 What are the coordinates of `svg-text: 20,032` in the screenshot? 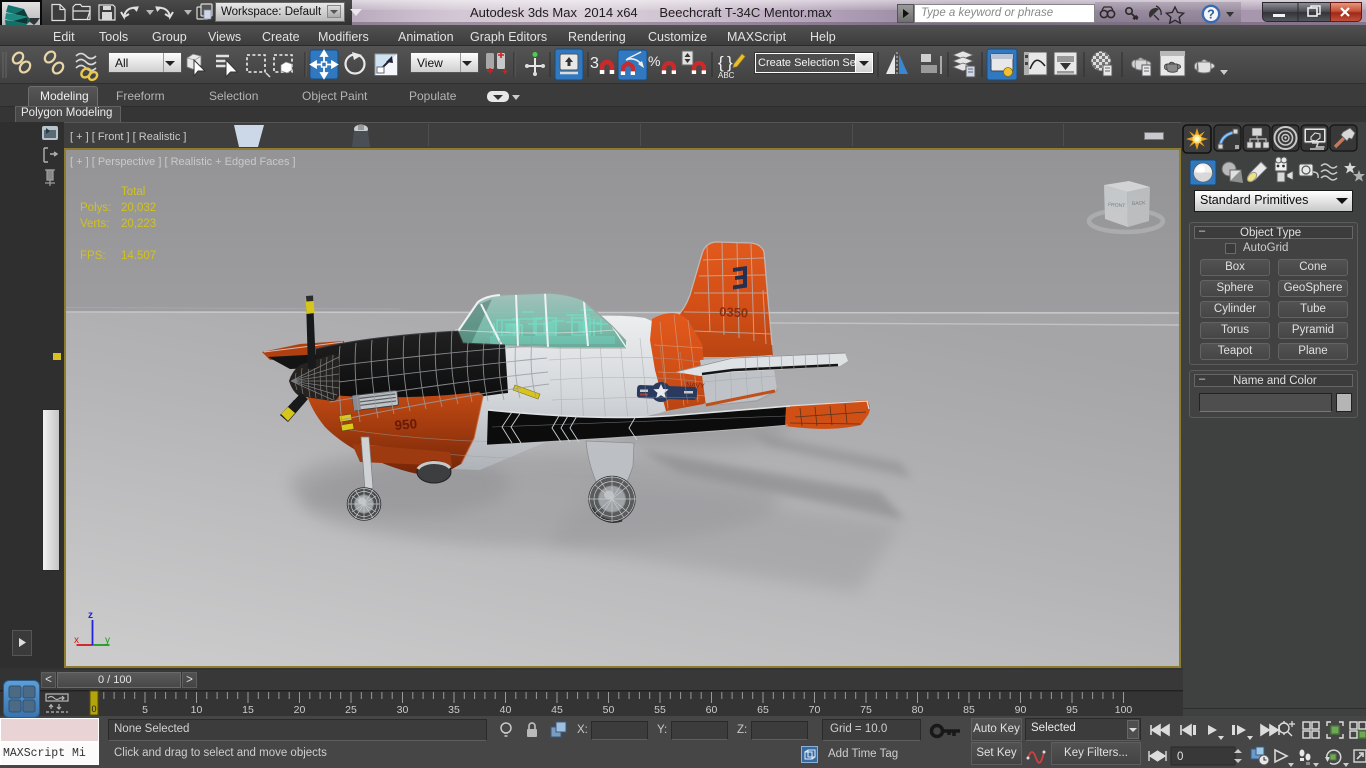 It's located at (138, 208).